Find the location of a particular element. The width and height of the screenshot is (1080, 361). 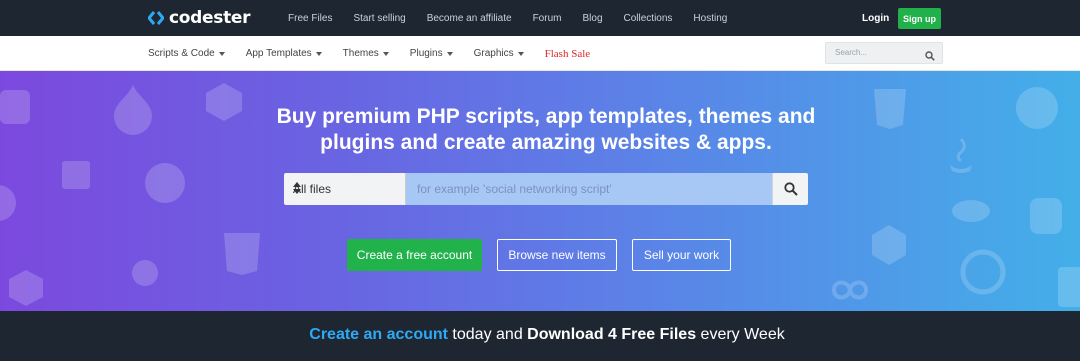

create-account-link: Create an account is located at coordinates (378, 334).